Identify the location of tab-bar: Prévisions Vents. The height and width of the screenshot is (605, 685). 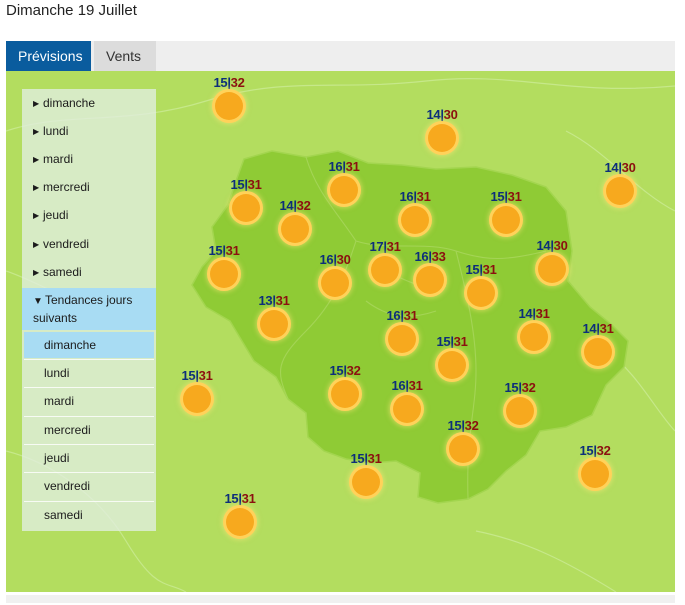
(340, 56).